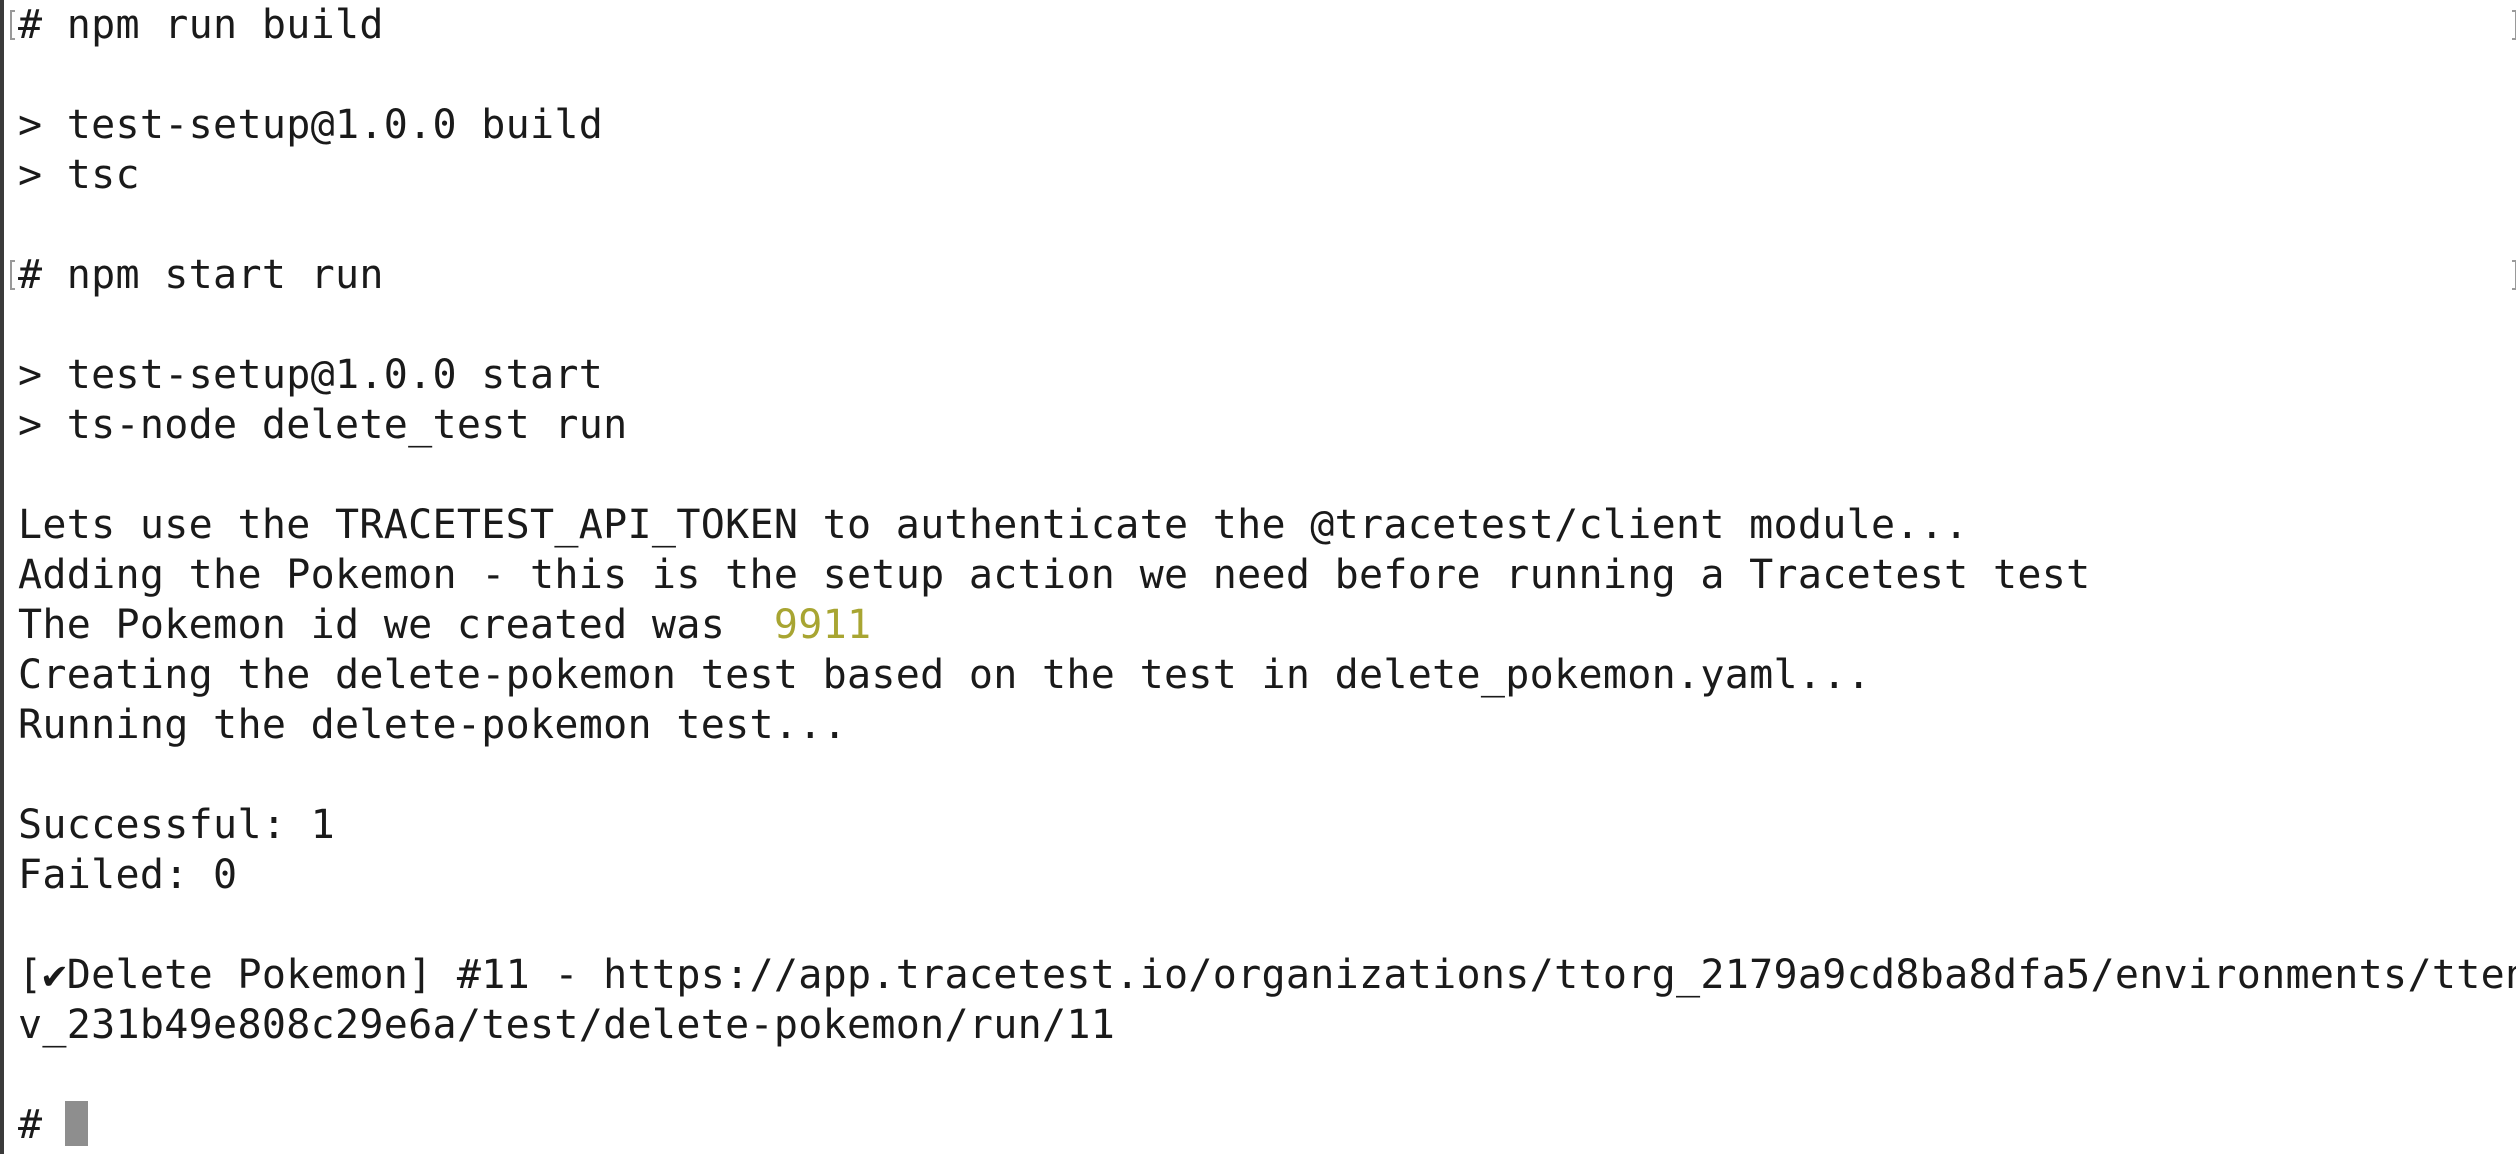 This screenshot has width=2516, height=1154. Describe the element at coordinates (42, 1125) in the screenshot. I see `shell-prompt: #` at that location.